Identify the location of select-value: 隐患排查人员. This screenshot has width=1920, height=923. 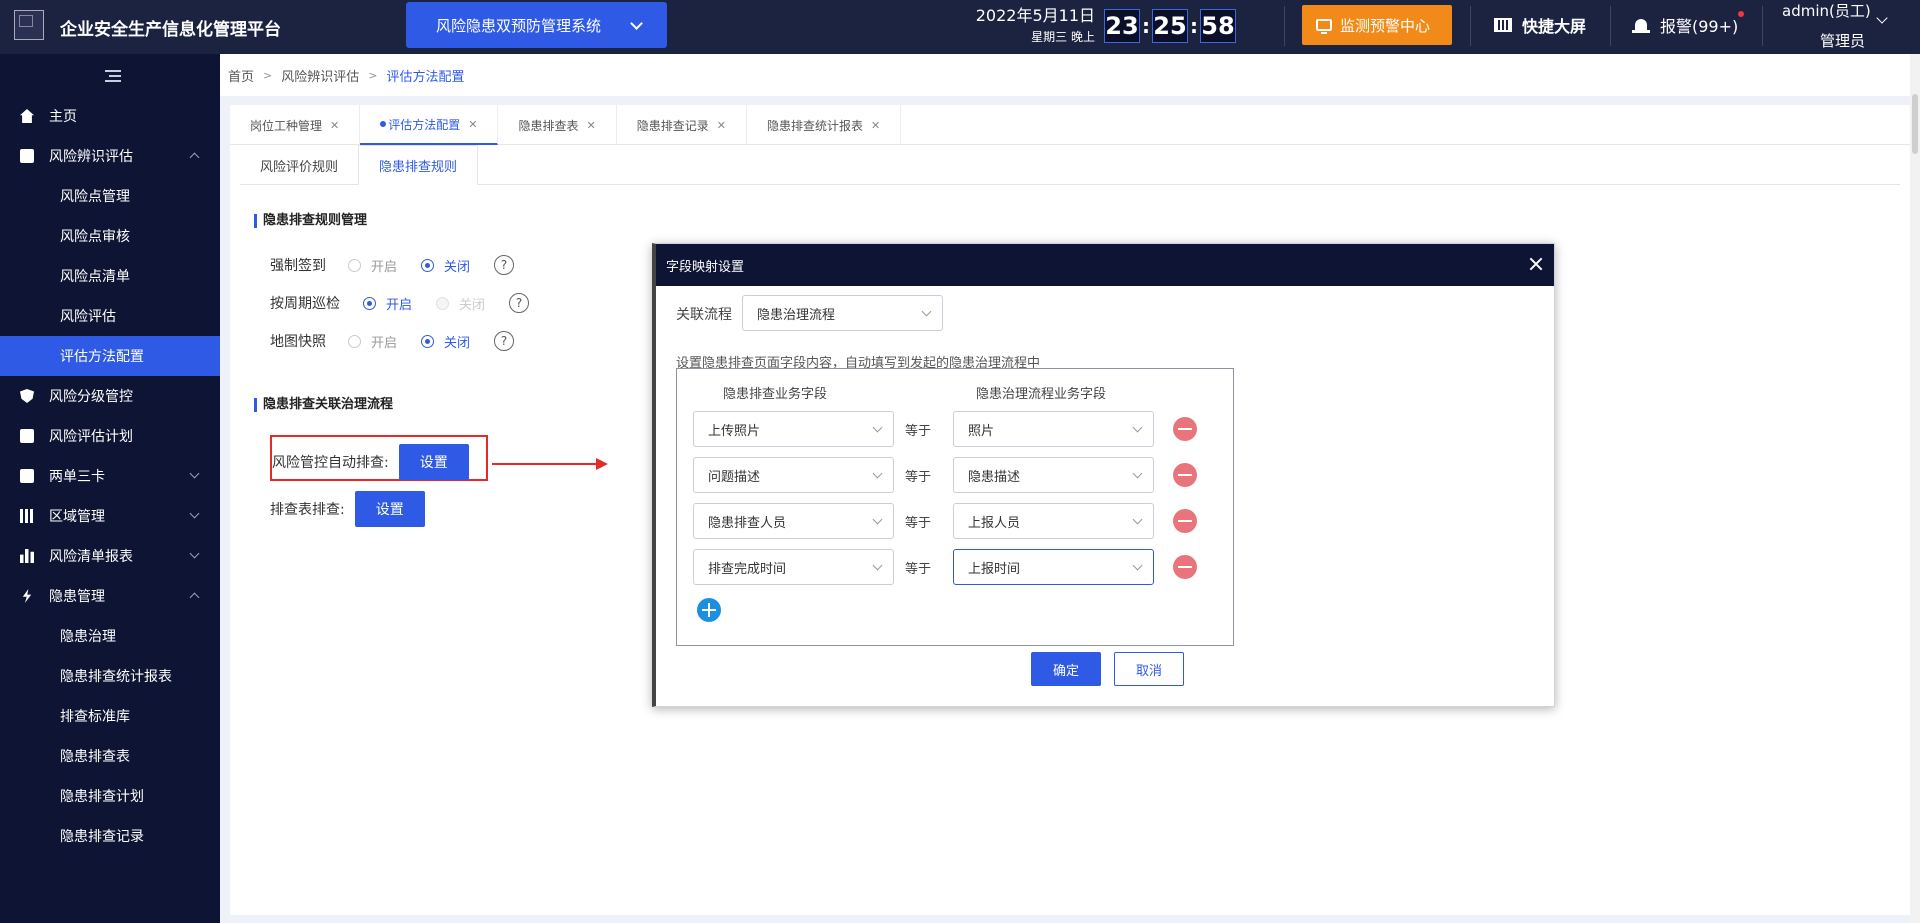
(747, 523).